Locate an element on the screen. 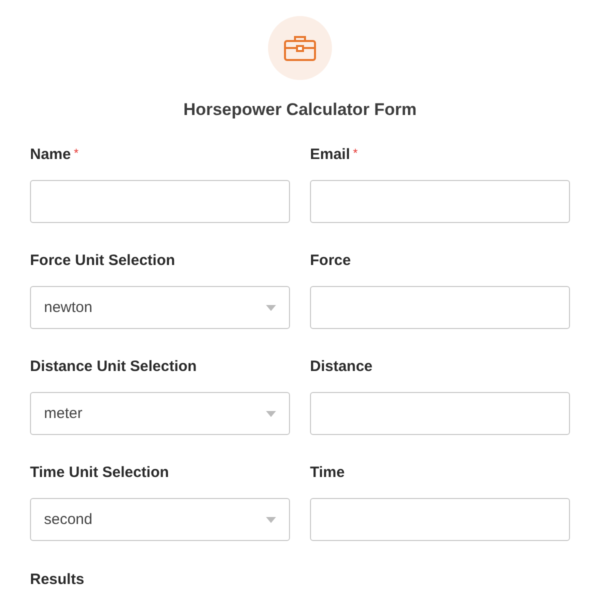 This screenshot has height=600, width=600. dropdown-field: second is located at coordinates (160, 519).